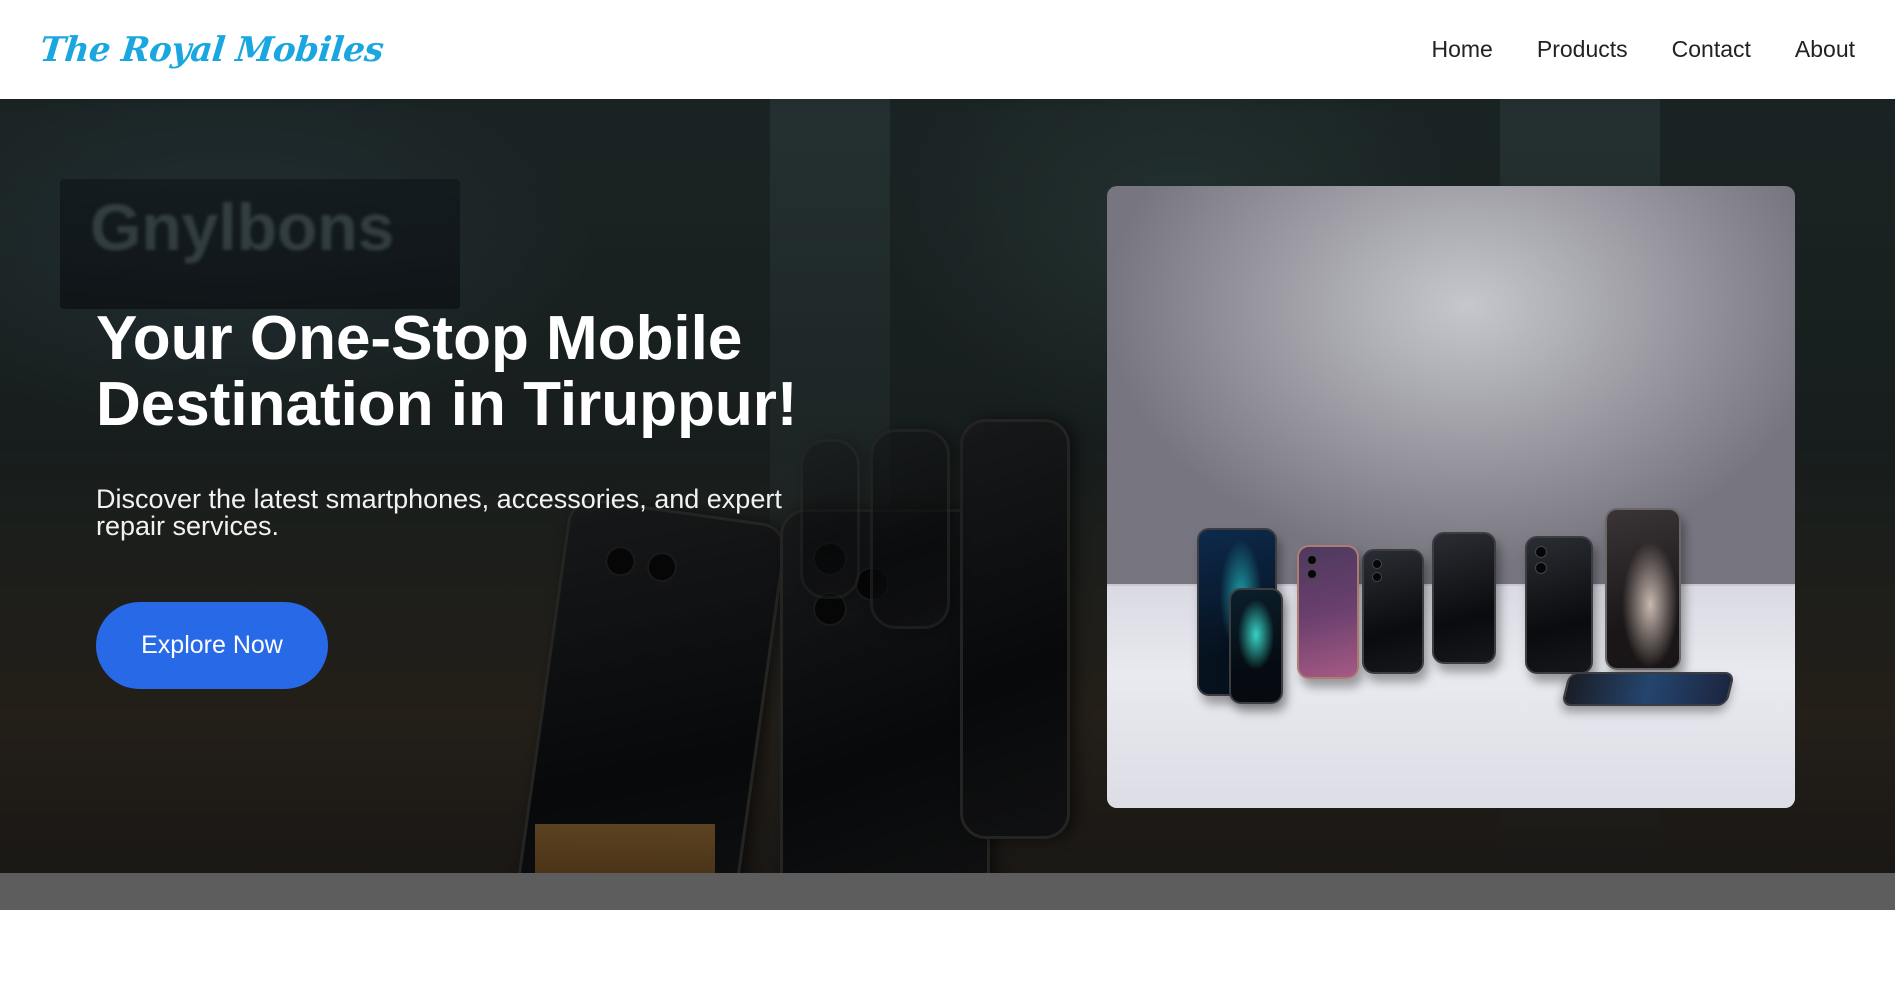 The image size is (1895, 985). Describe the element at coordinates (947, 891) in the screenshot. I see `hero-bottom-band` at that location.